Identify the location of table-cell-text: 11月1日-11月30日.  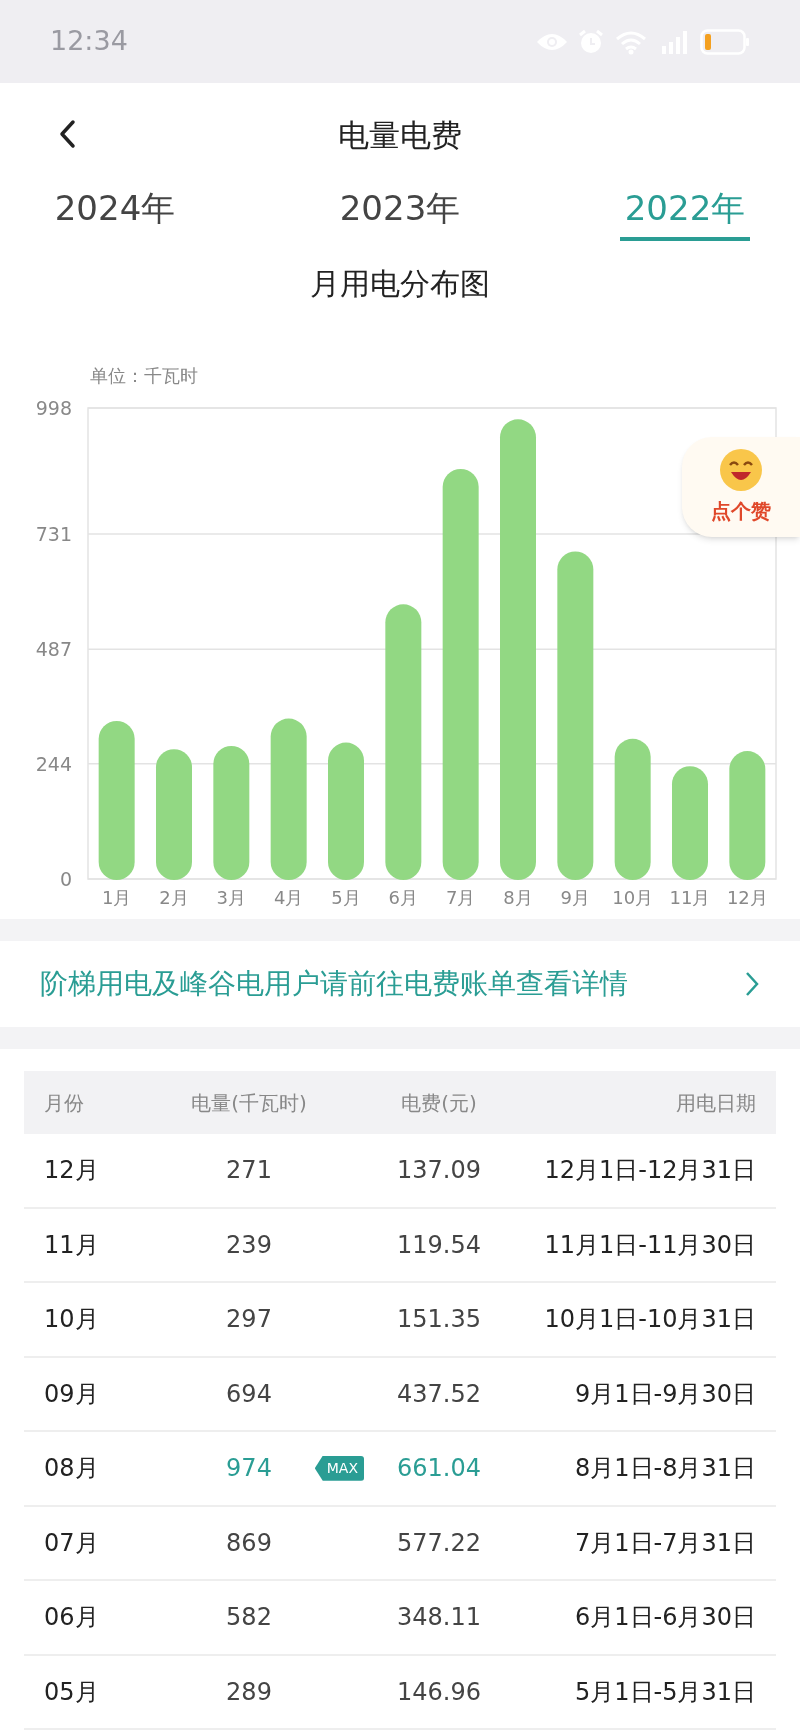
(649, 1245).